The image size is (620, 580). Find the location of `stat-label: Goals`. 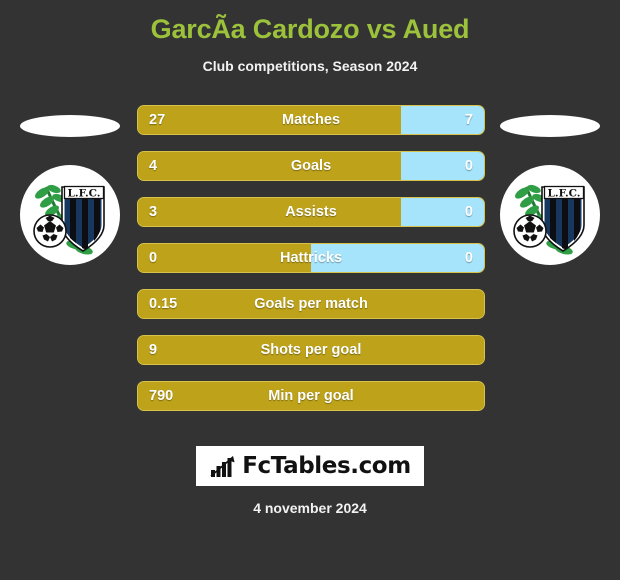

stat-label: Goals is located at coordinates (311, 166).